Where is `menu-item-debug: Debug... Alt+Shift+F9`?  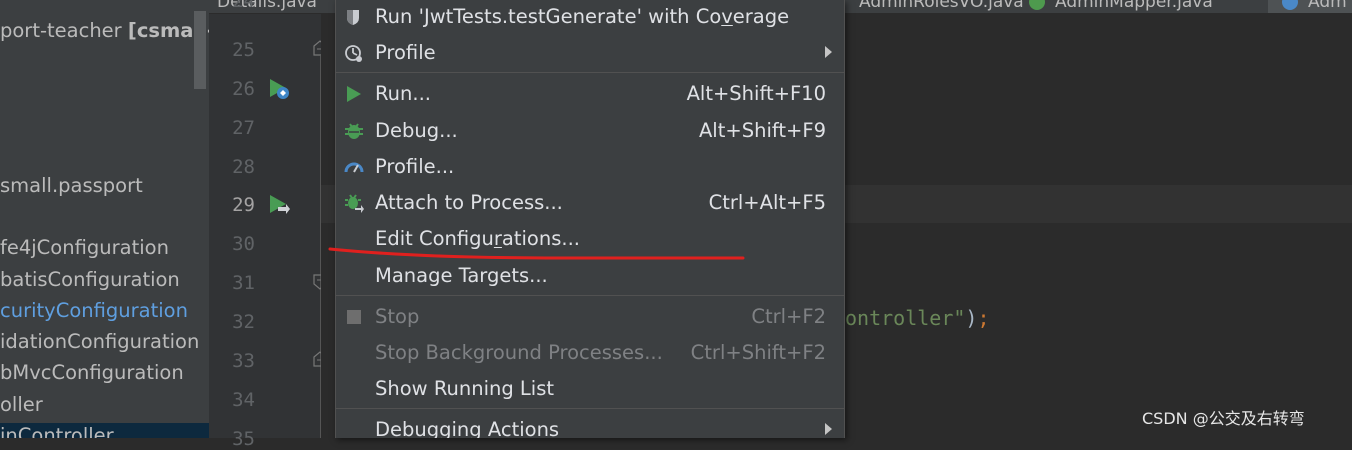
menu-item-debug: Debug... Alt+Shift+F9 is located at coordinates (590, 131).